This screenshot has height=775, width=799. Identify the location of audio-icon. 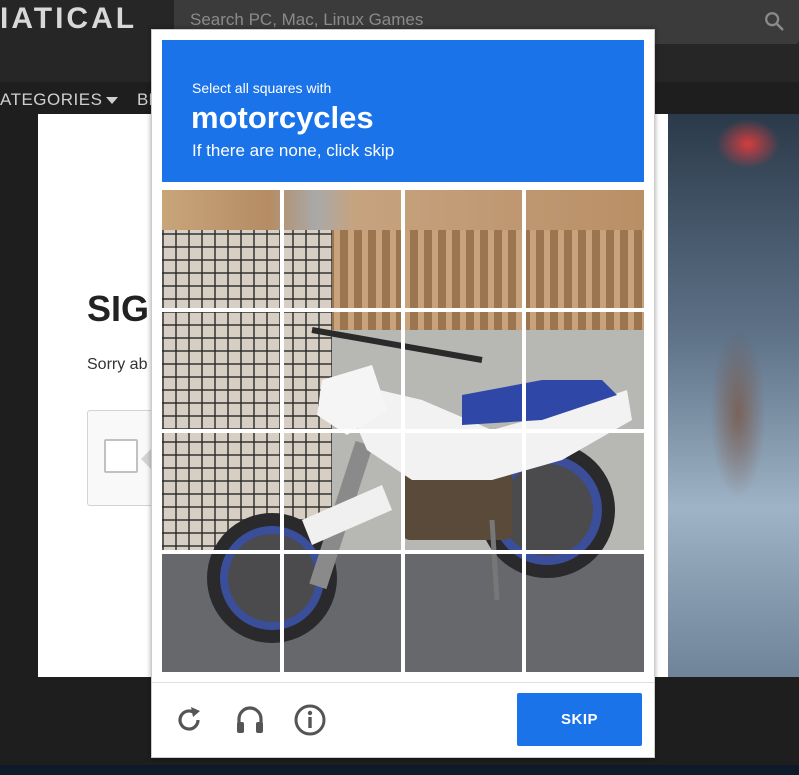
(250, 720).